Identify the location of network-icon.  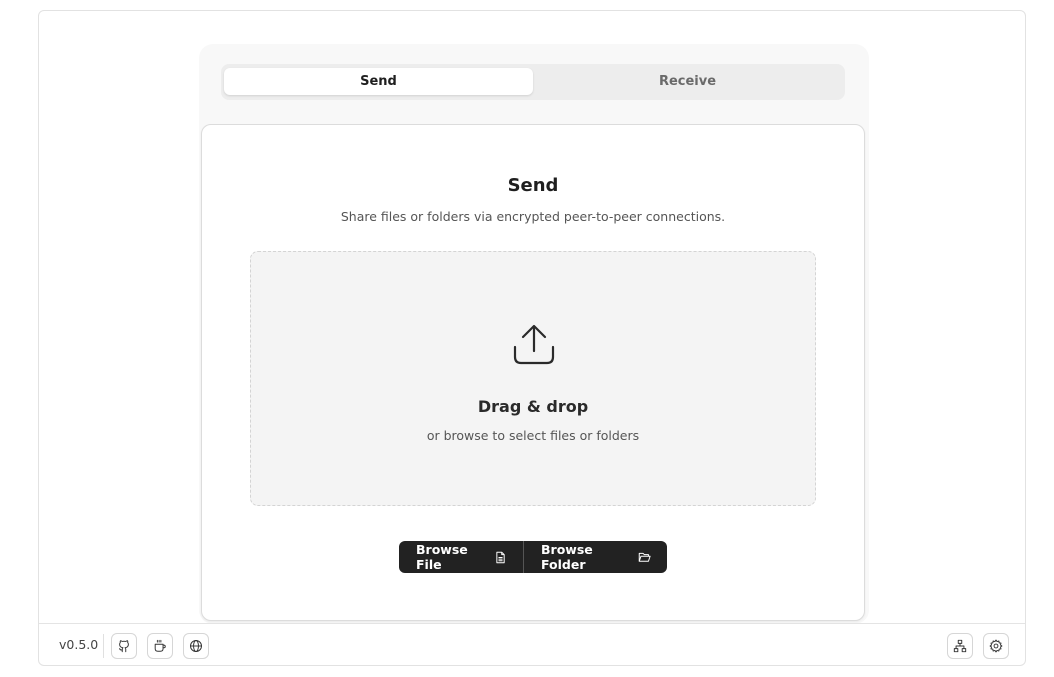
(960, 646).